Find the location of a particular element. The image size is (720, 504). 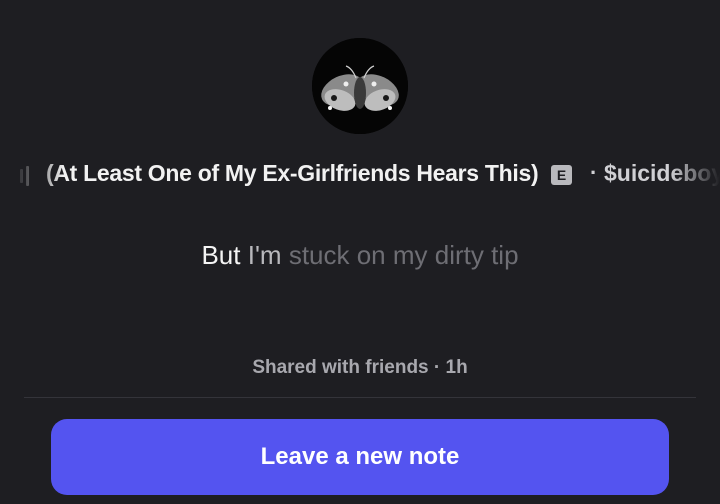

artist-name: $uicideboy$ is located at coordinates (662, 173).